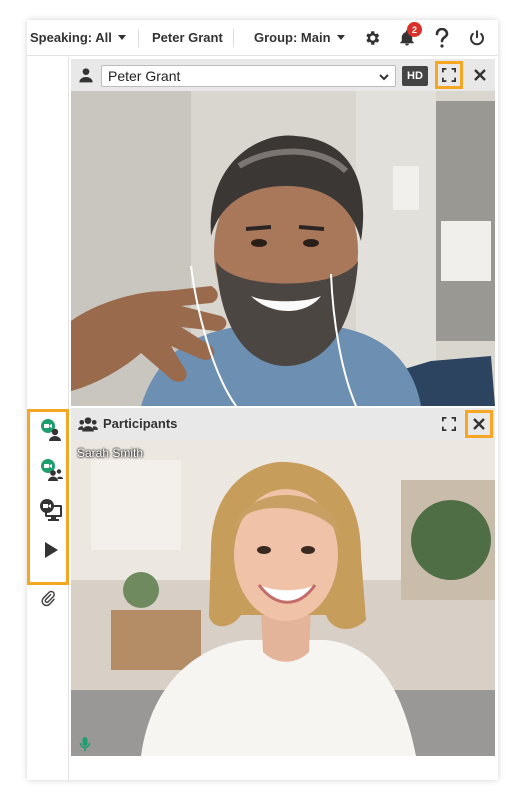  Describe the element at coordinates (442, 38) in the screenshot. I see `help-icon` at that location.